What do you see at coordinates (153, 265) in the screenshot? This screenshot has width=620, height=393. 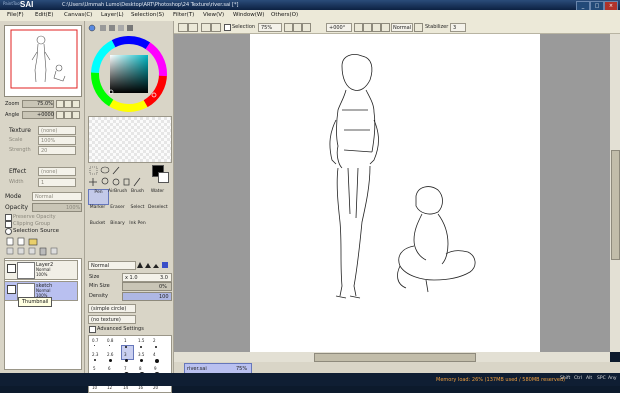 I see `brush-edge-options` at bounding box center [153, 265].